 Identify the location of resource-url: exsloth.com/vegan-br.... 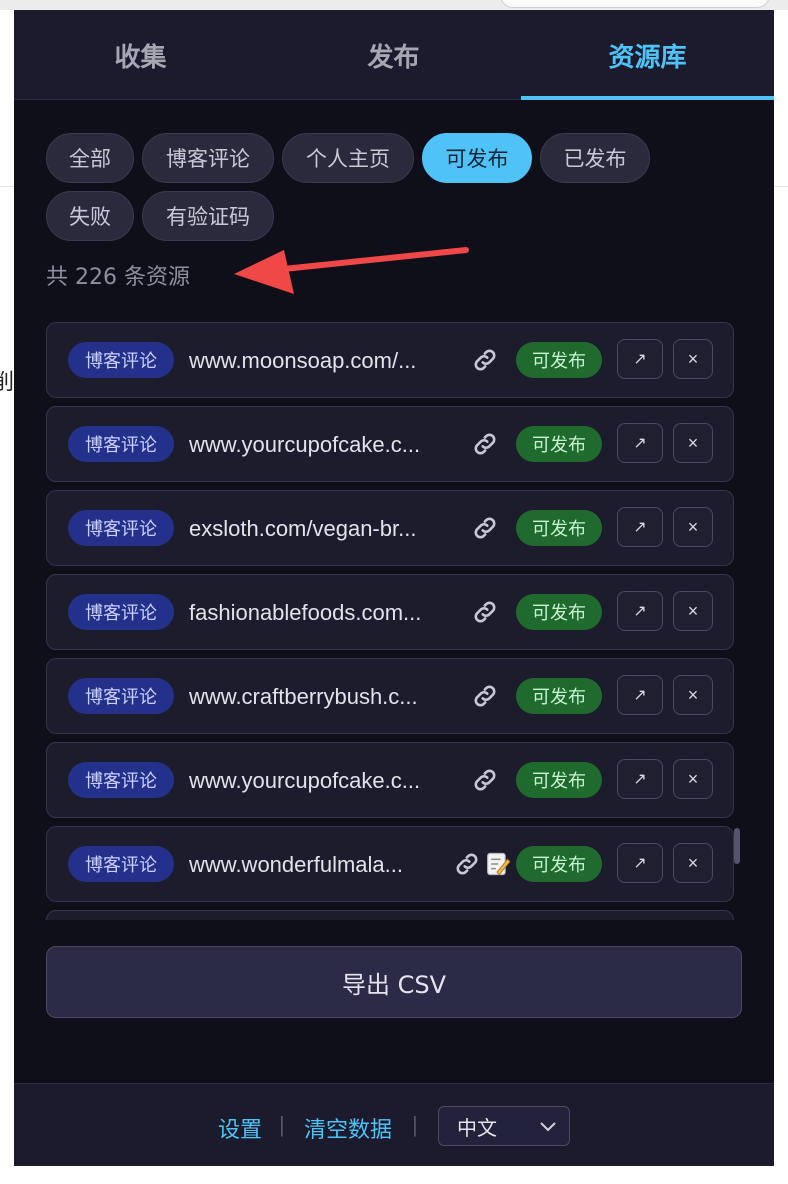
(303, 528).